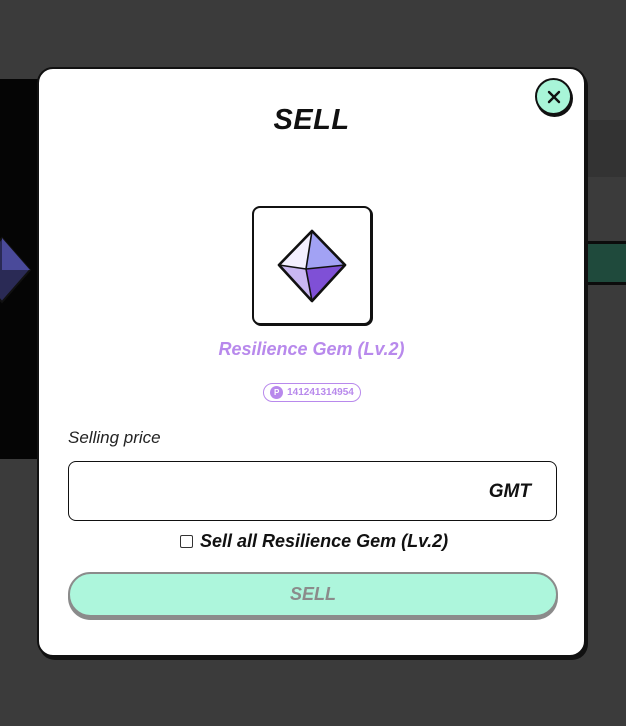 This screenshot has height=726, width=626. I want to click on background-gem-icon, so click(16, 270).